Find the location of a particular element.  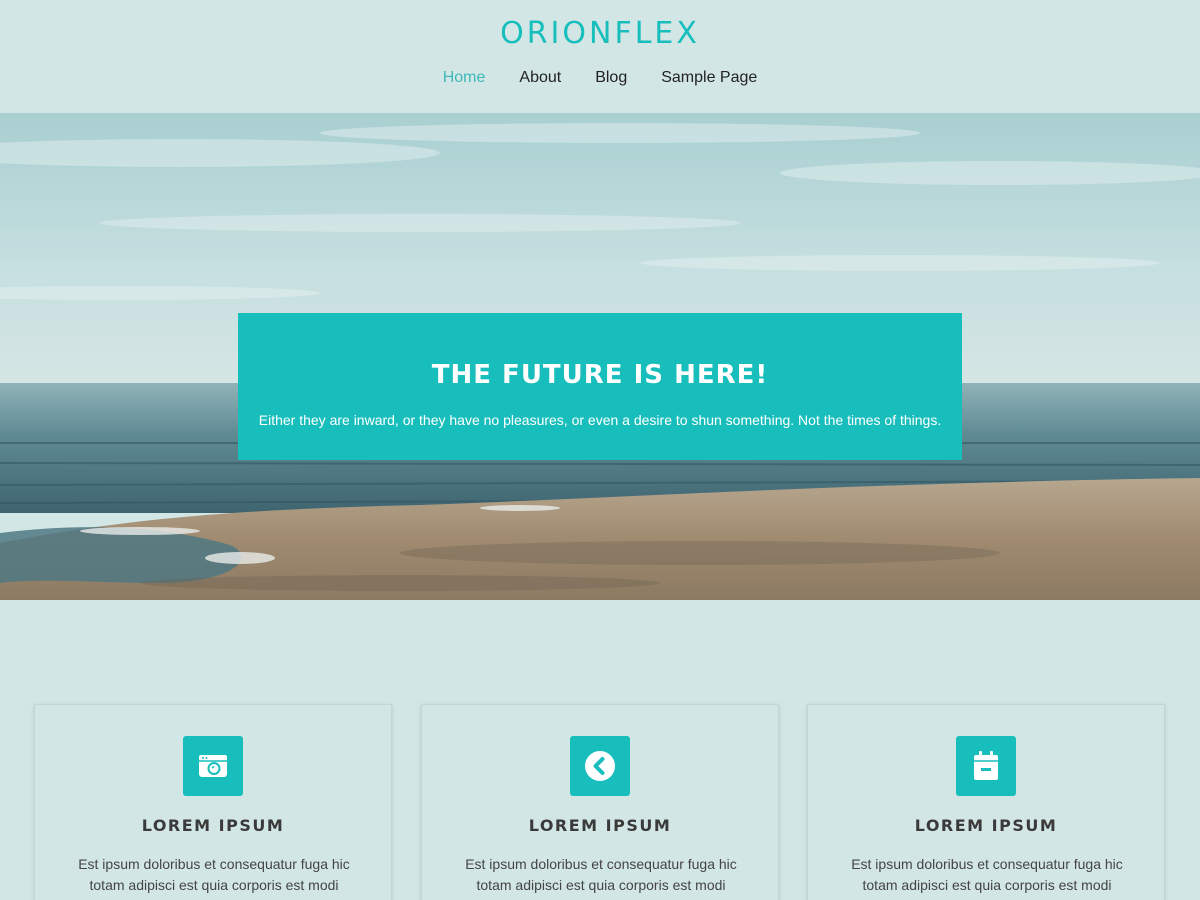

calendar-minus-icon is located at coordinates (986, 766).